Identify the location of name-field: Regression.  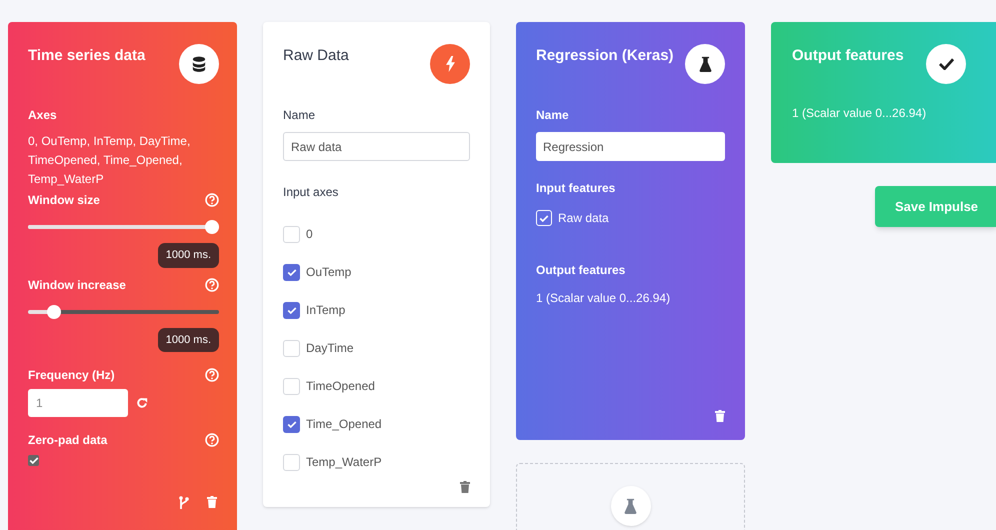
(630, 146).